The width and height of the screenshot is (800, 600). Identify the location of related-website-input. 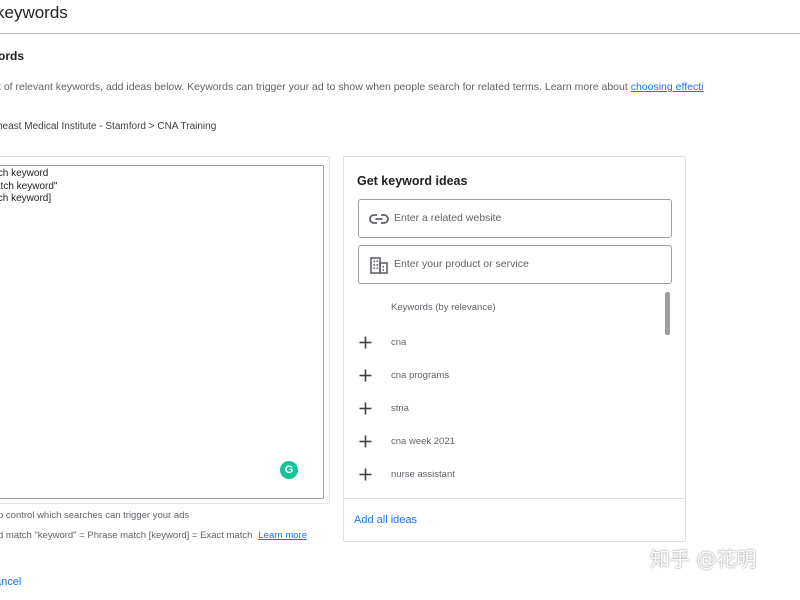
(529, 218).